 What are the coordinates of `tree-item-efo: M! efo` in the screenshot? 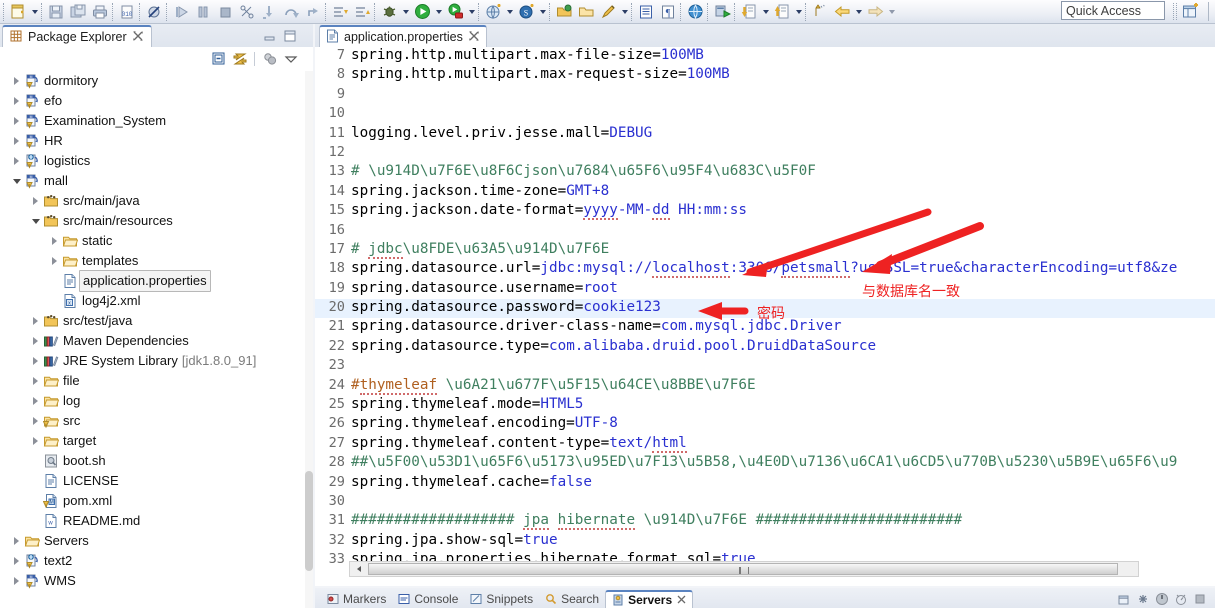 It's located at (152, 101).